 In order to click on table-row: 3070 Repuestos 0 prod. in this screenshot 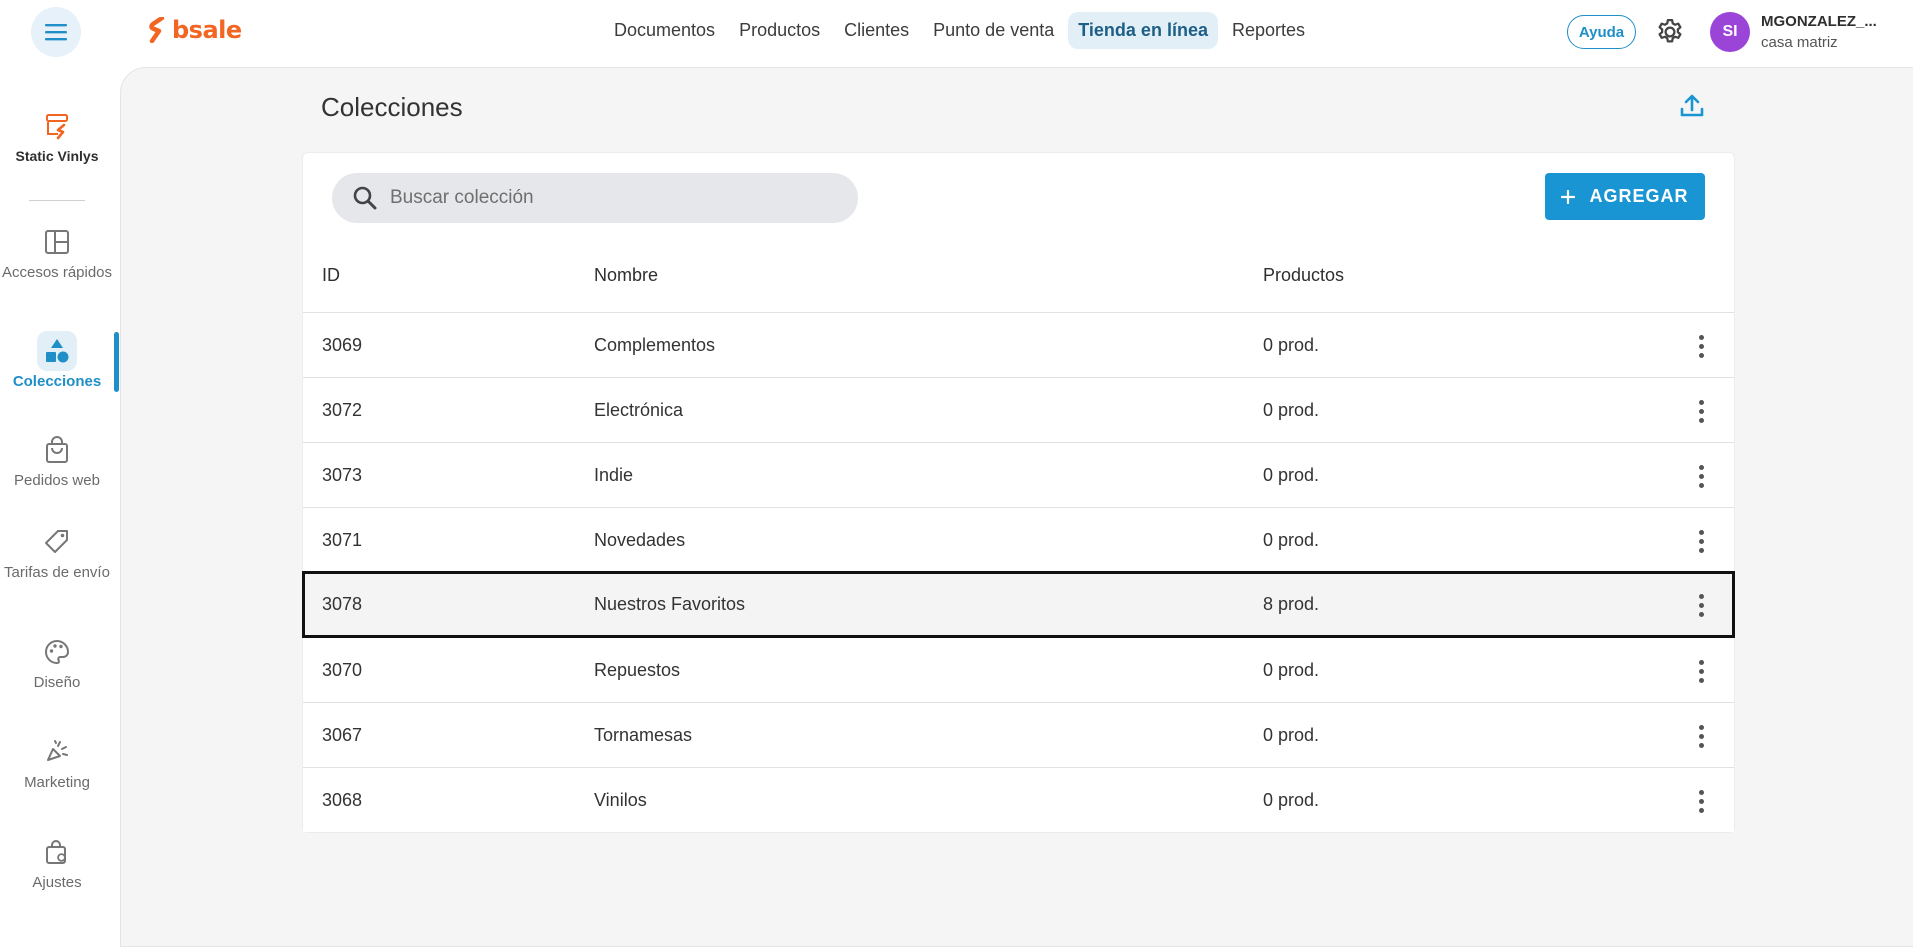, I will do `click(1018, 669)`.